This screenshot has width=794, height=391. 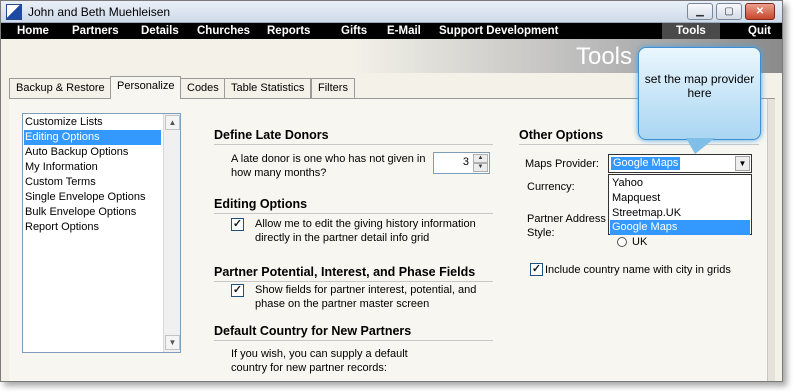 What do you see at coordinates (700, 146) in the screenshot?
I see `callout-pointer` at bounding box center [700, 146].